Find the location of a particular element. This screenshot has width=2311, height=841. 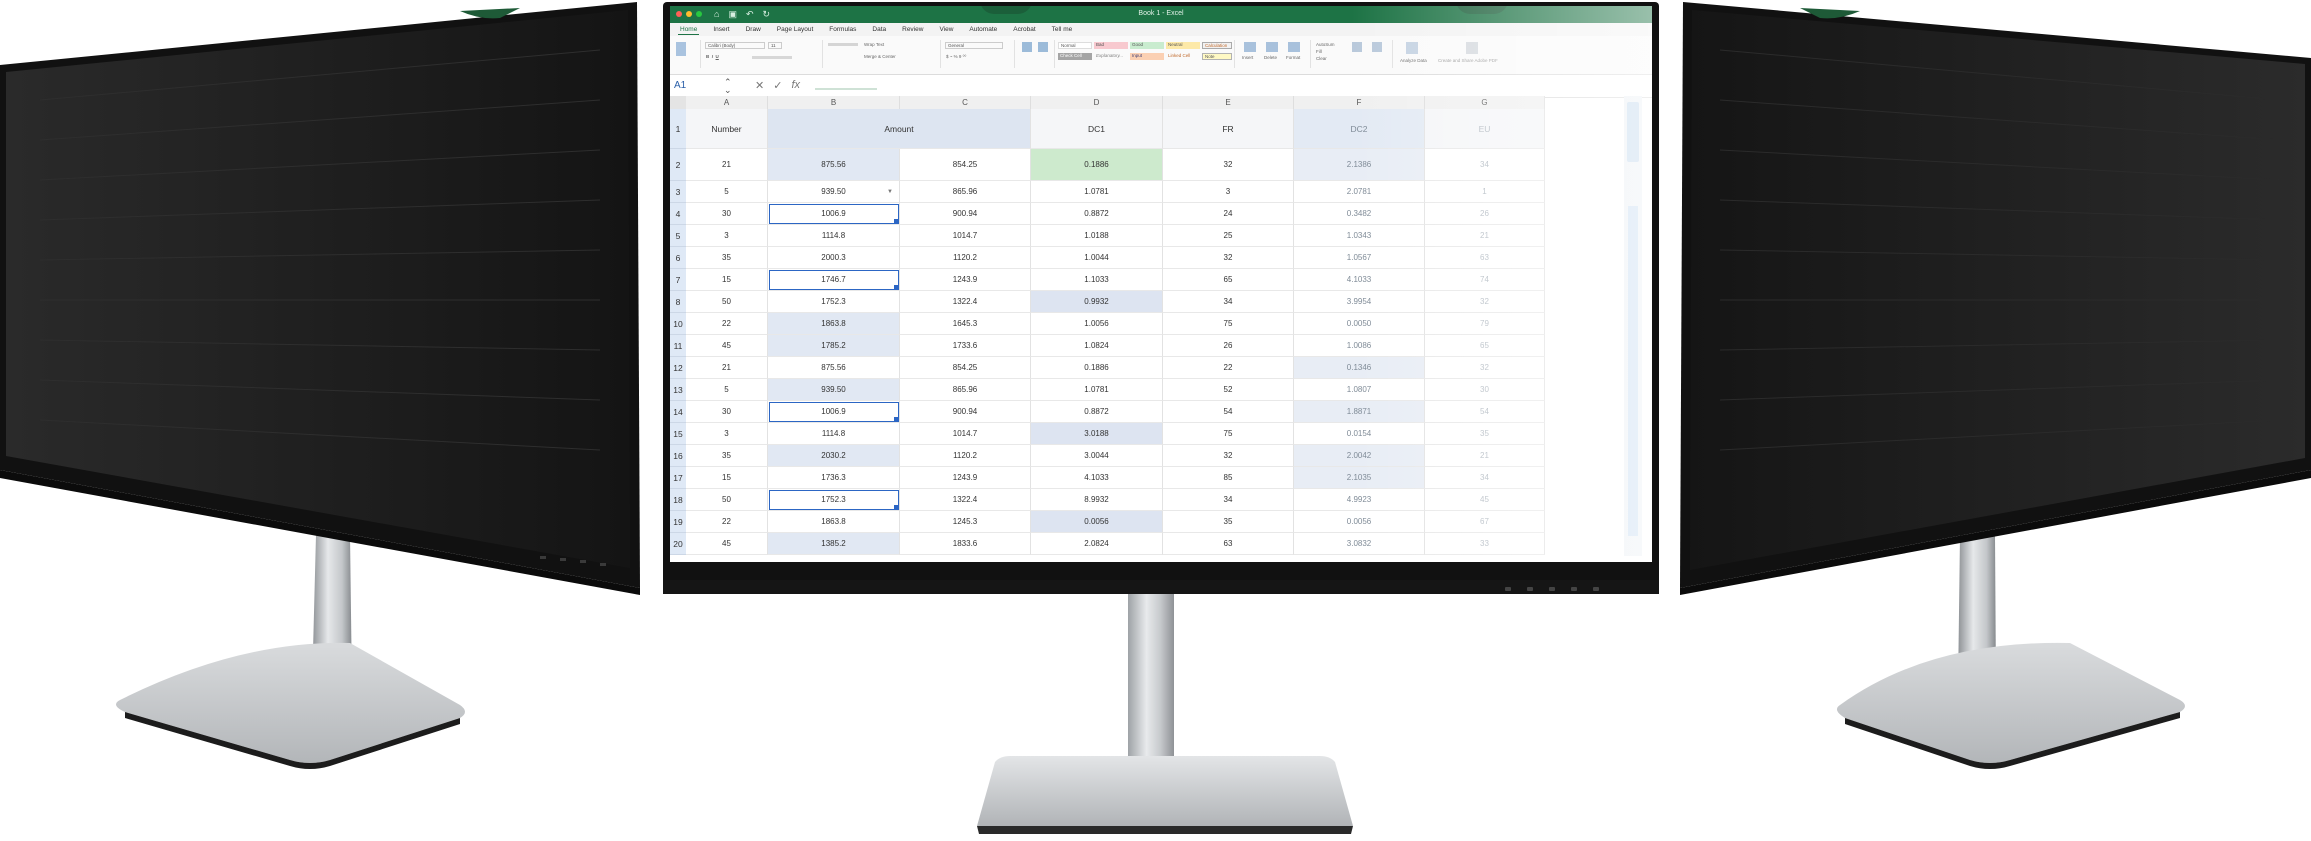

cell-g: 54 is located at coordinates (1485, 412).